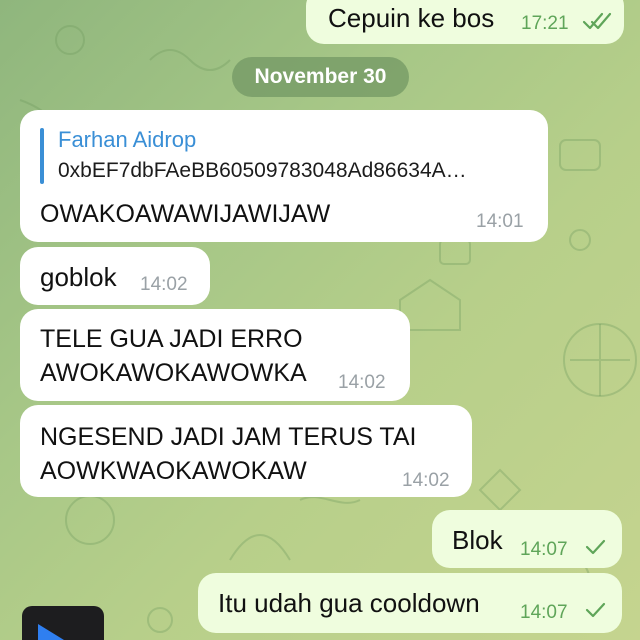 The height and width of the screenshot is (640, 640). I want to click on message-outgoing: Itu udah gua cooldown 14:07, so click(410, 603).